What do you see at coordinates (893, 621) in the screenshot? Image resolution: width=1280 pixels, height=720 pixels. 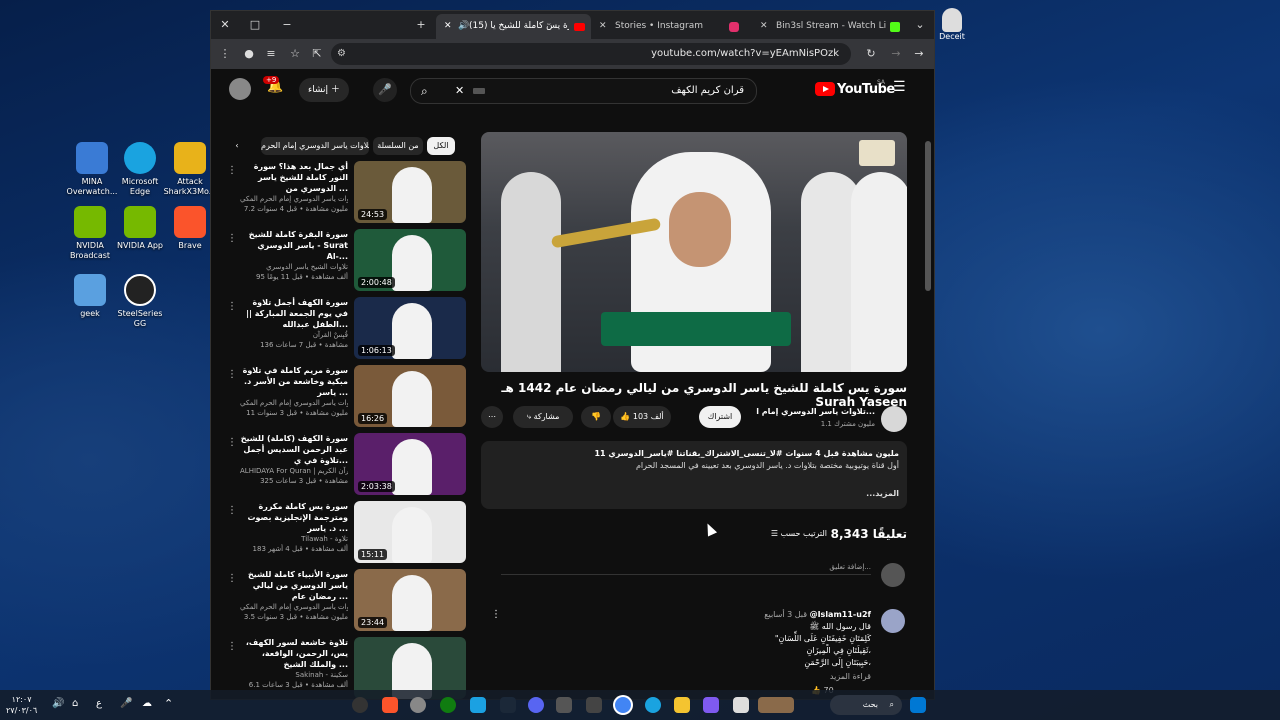 I see `commenter-avatar` at bounding box center [893, 621].